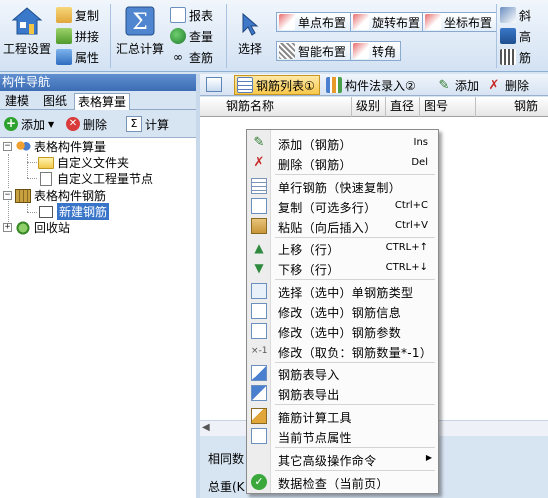  What do you see at coordinates (46, 211) in the screenshot?
I see `rebar-item-icon` at bounding box center [46, 211].